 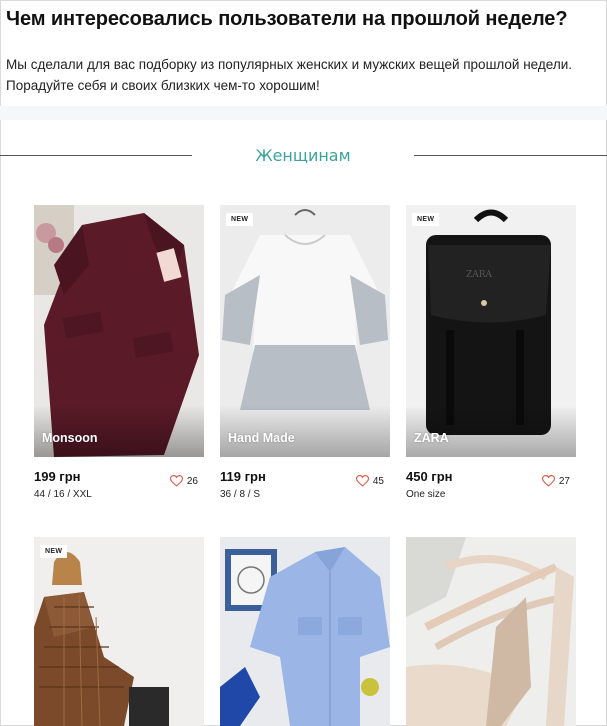 I want to click on product-card: NEW Hand Made 119 грн 36 / 8 / S 45, so click(x=305, y=355).